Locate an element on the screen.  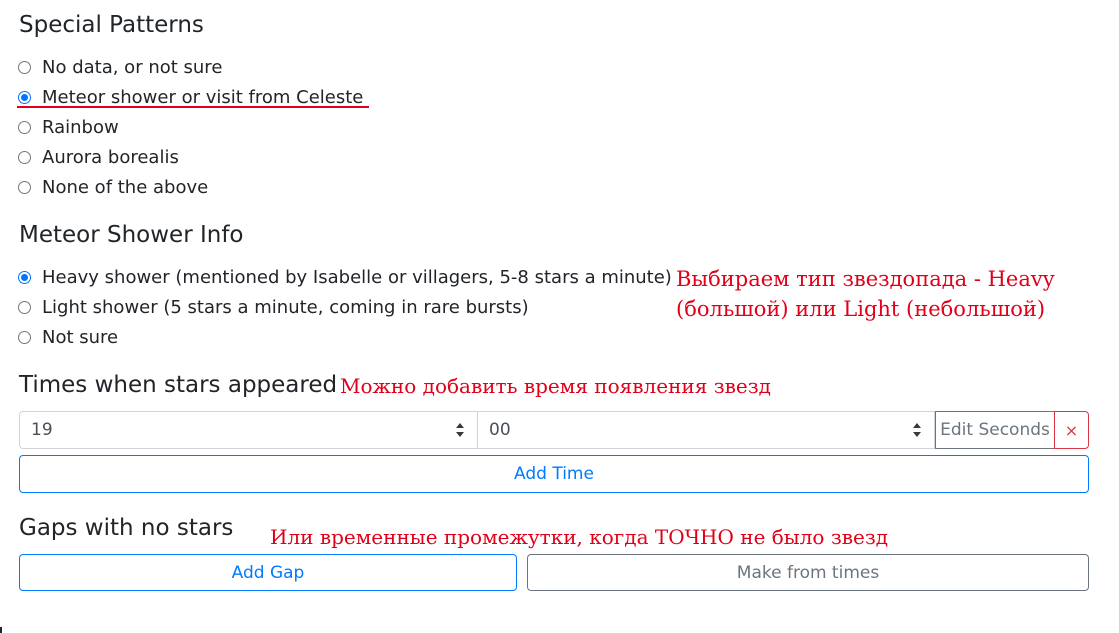
pattern-option-none: None of the above is located at coordinates (113, 187).